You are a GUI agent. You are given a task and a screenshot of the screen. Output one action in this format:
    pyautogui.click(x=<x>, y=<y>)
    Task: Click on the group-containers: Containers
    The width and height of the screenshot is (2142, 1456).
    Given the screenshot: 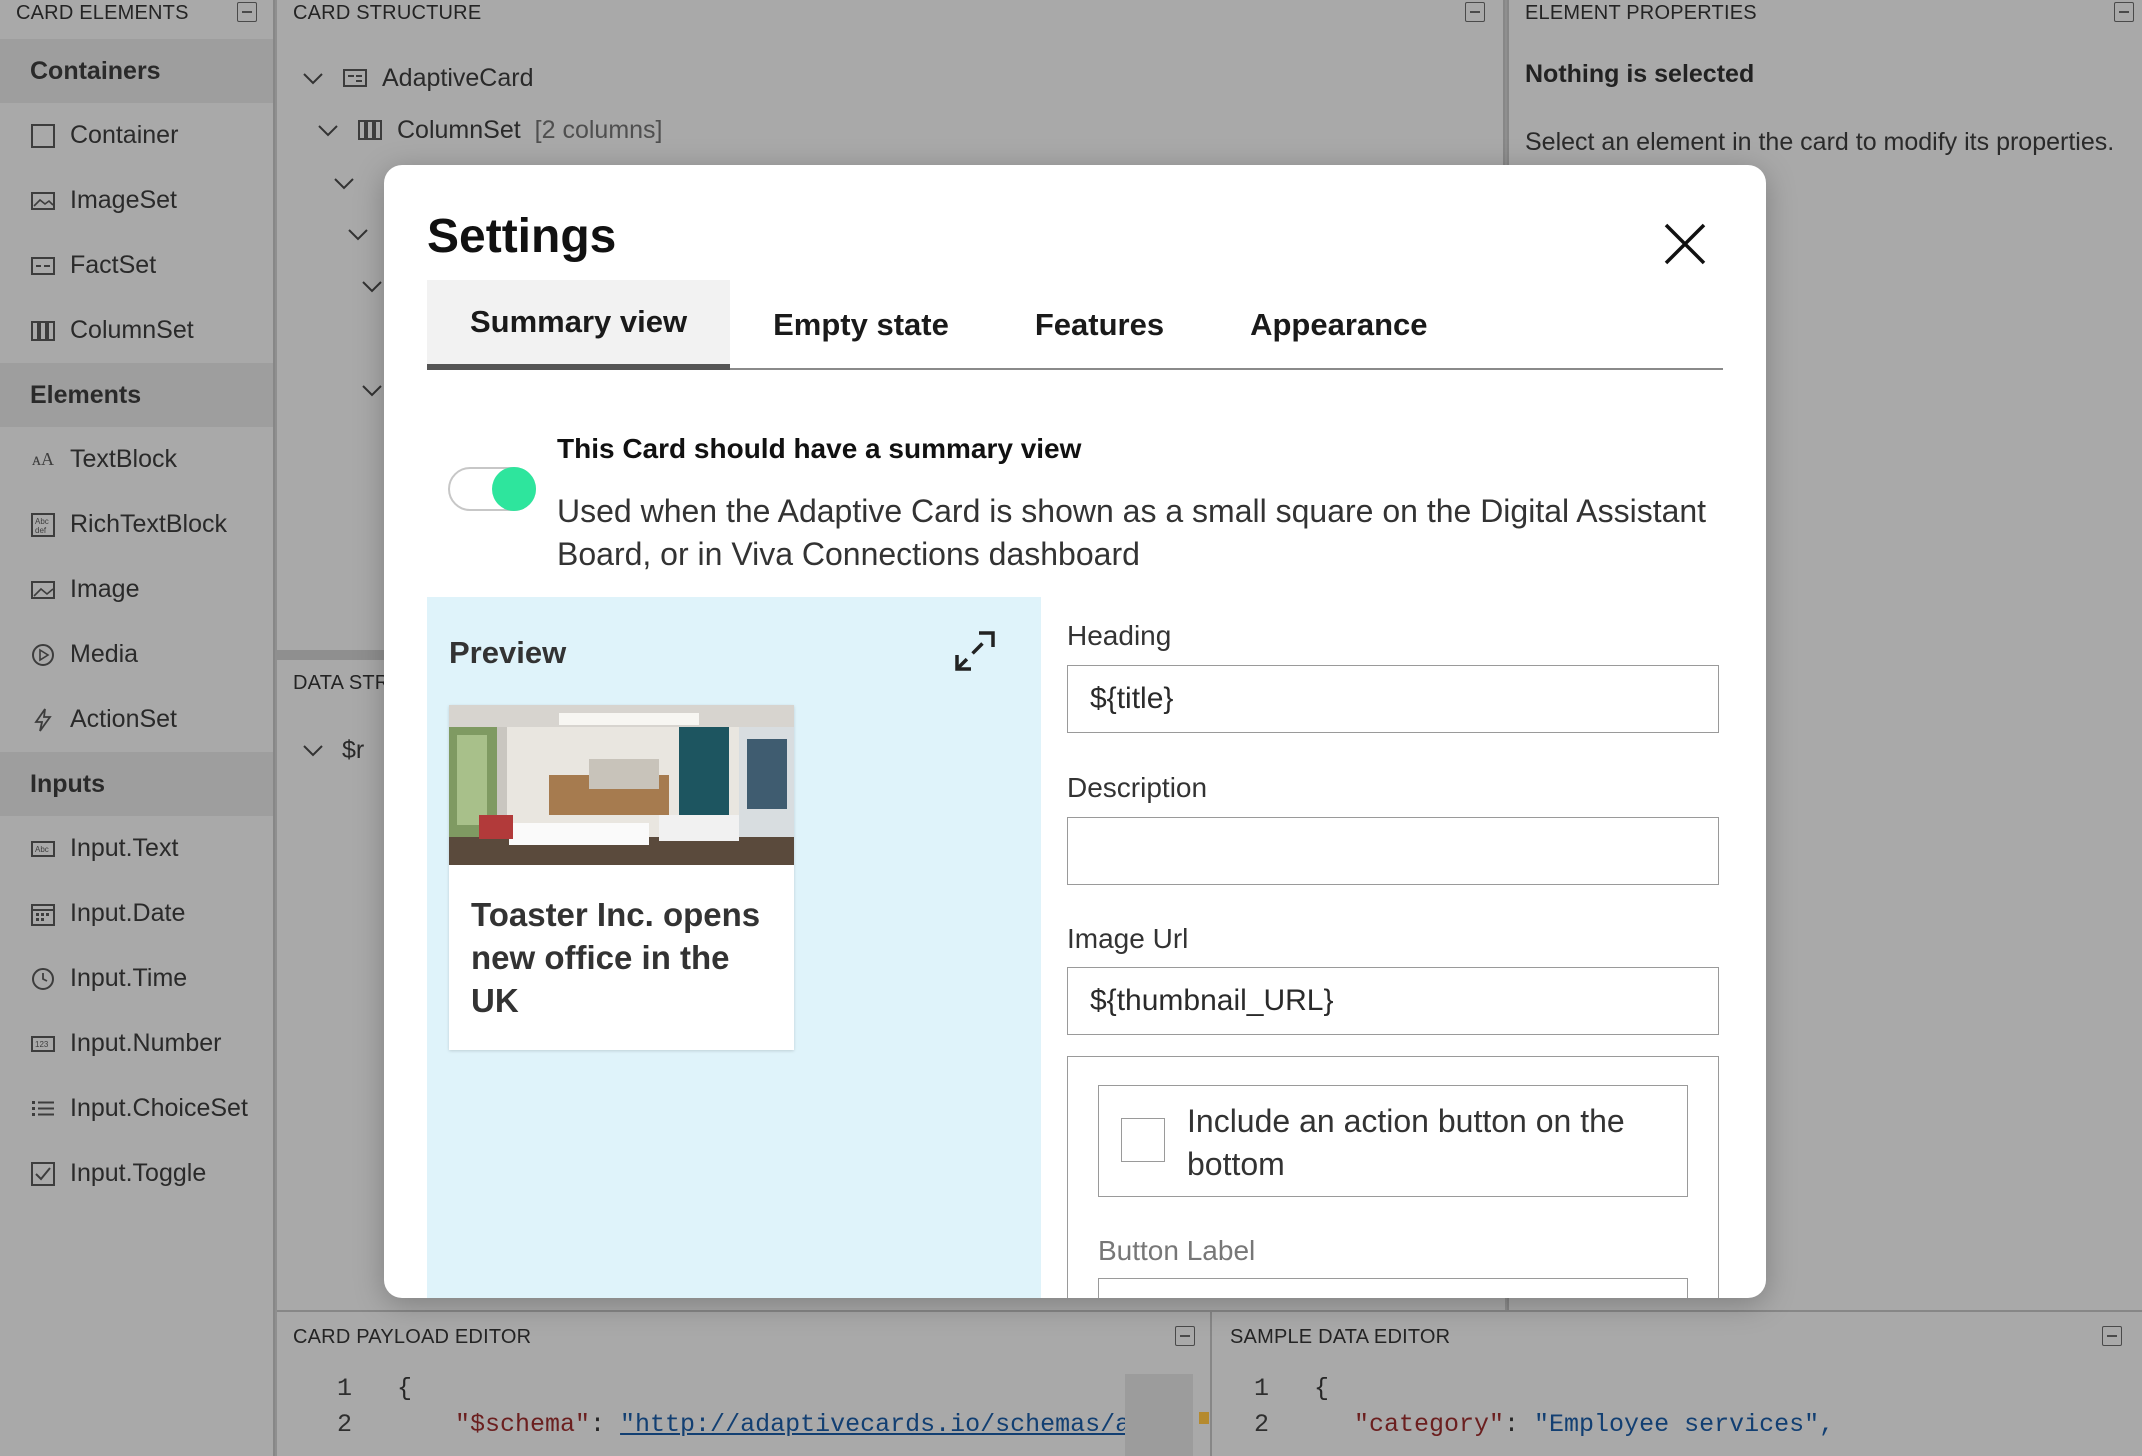 What is the action you would take?
    pyautogui.click(x=136, y=71)
    